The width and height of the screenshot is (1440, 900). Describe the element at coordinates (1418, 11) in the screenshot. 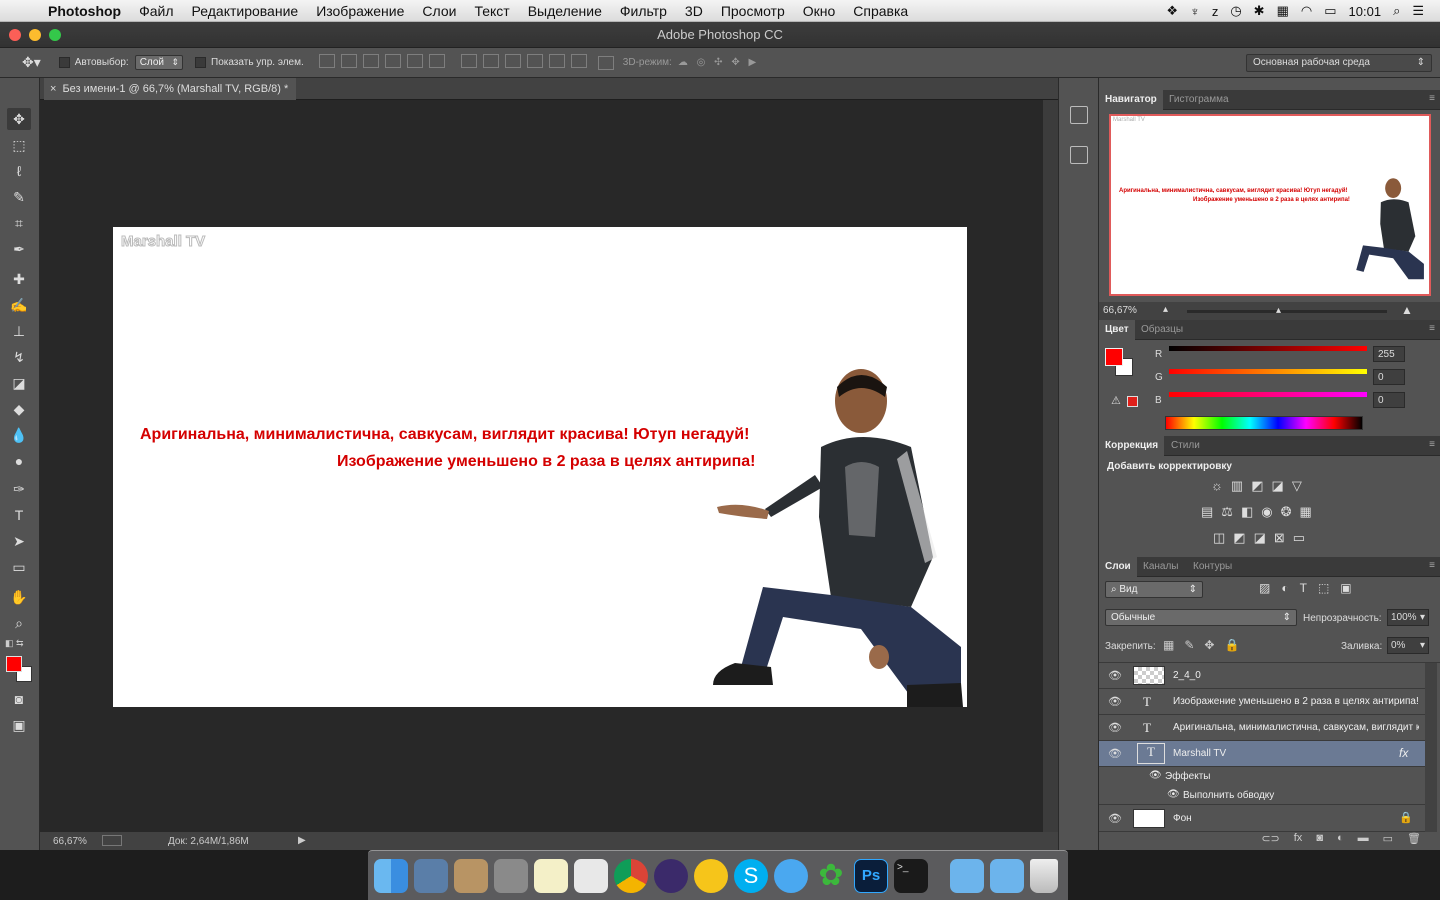

I see `notification-center-icon: ☰` at that location.